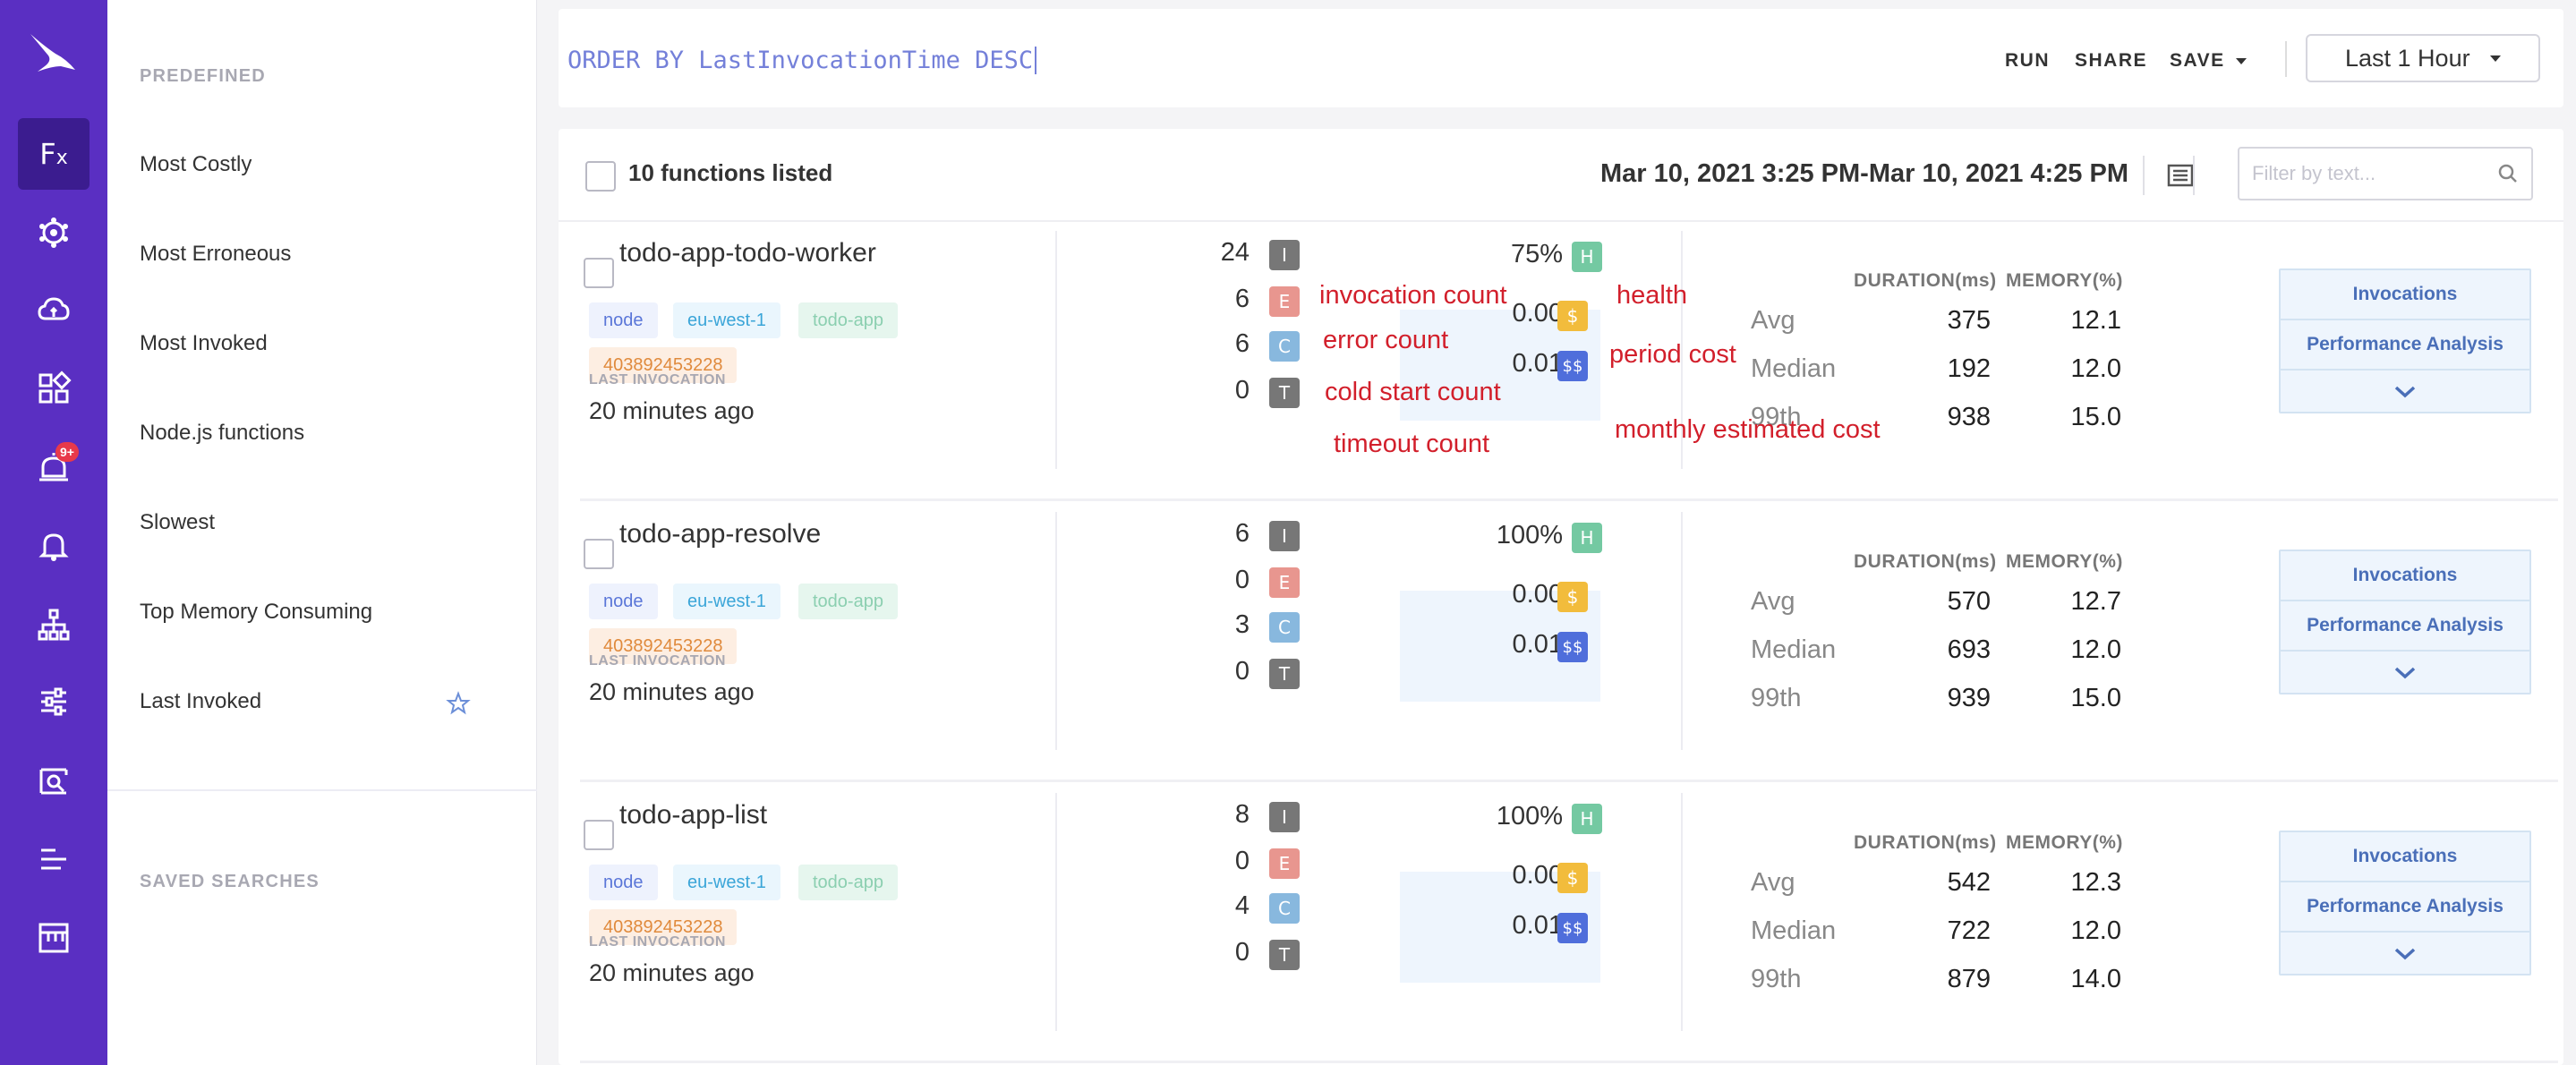 This screenshot has width=2576, height=1065. What do you see at coordinates (2095, 320) in the screenshot?
I see `memory-avg: 12.1` at bounding box center [2095, 320].